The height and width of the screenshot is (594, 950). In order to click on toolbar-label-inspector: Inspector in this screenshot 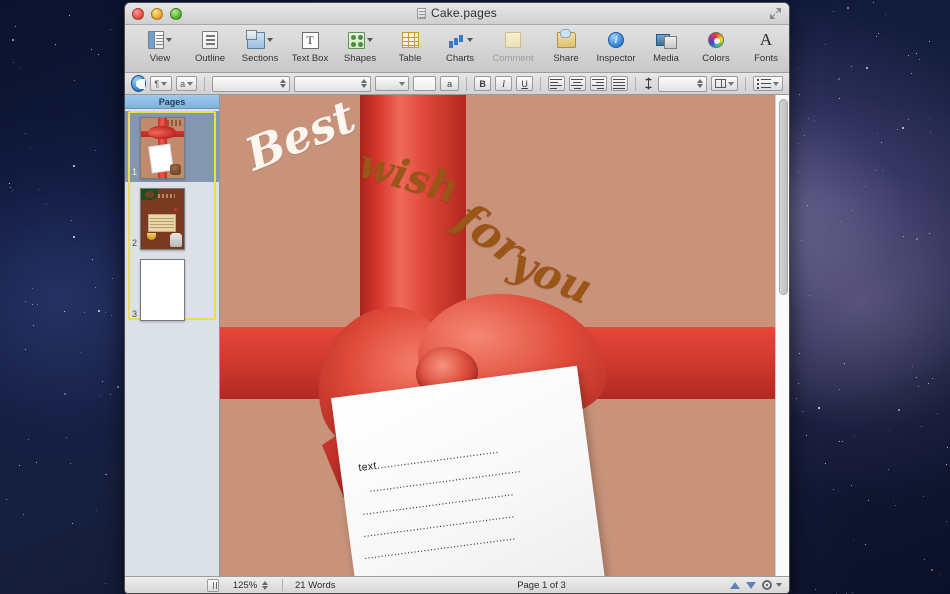, I will do `click(616, 58)`.